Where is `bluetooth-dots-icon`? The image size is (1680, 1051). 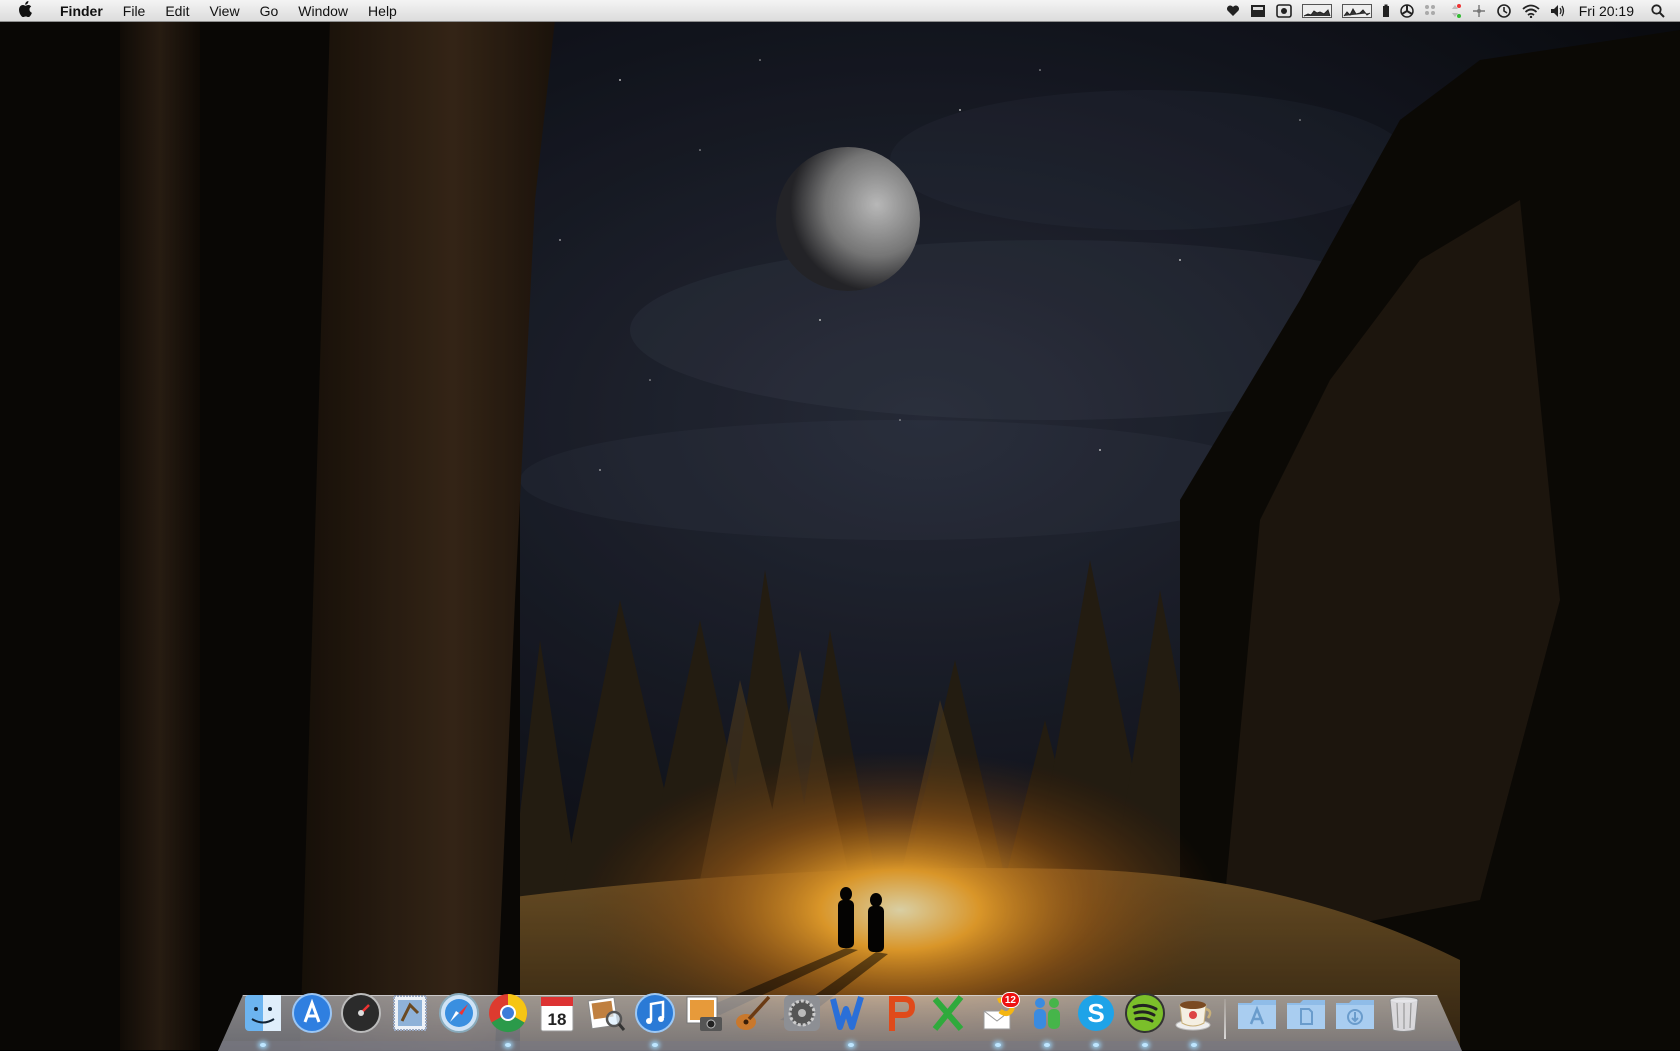
bluetooth-dots-icon is located at coordinates (1431, 11).